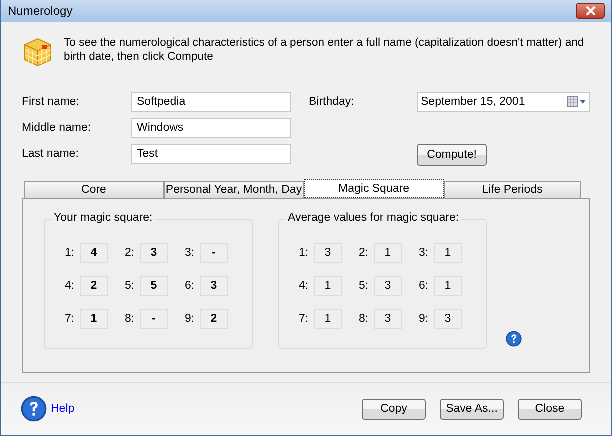 This screenshot has width=612, height=436. What do you see at coordinates (103, 218) in the screenshot?
I see `group-title: Your magic square:` at bounding box center [103, 218].